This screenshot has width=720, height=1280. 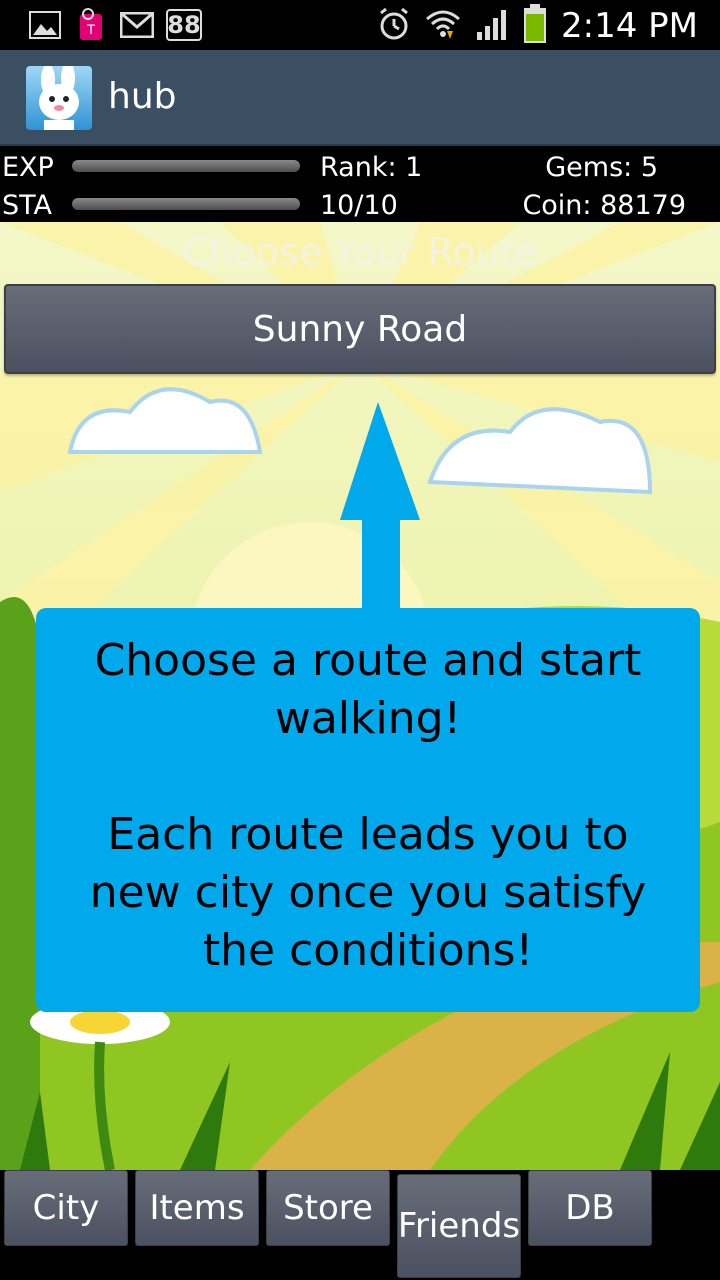 What do you see at coordinates (186, 204) in the screenshot?
I see `sta-bar` at bounding box center [186, 204].